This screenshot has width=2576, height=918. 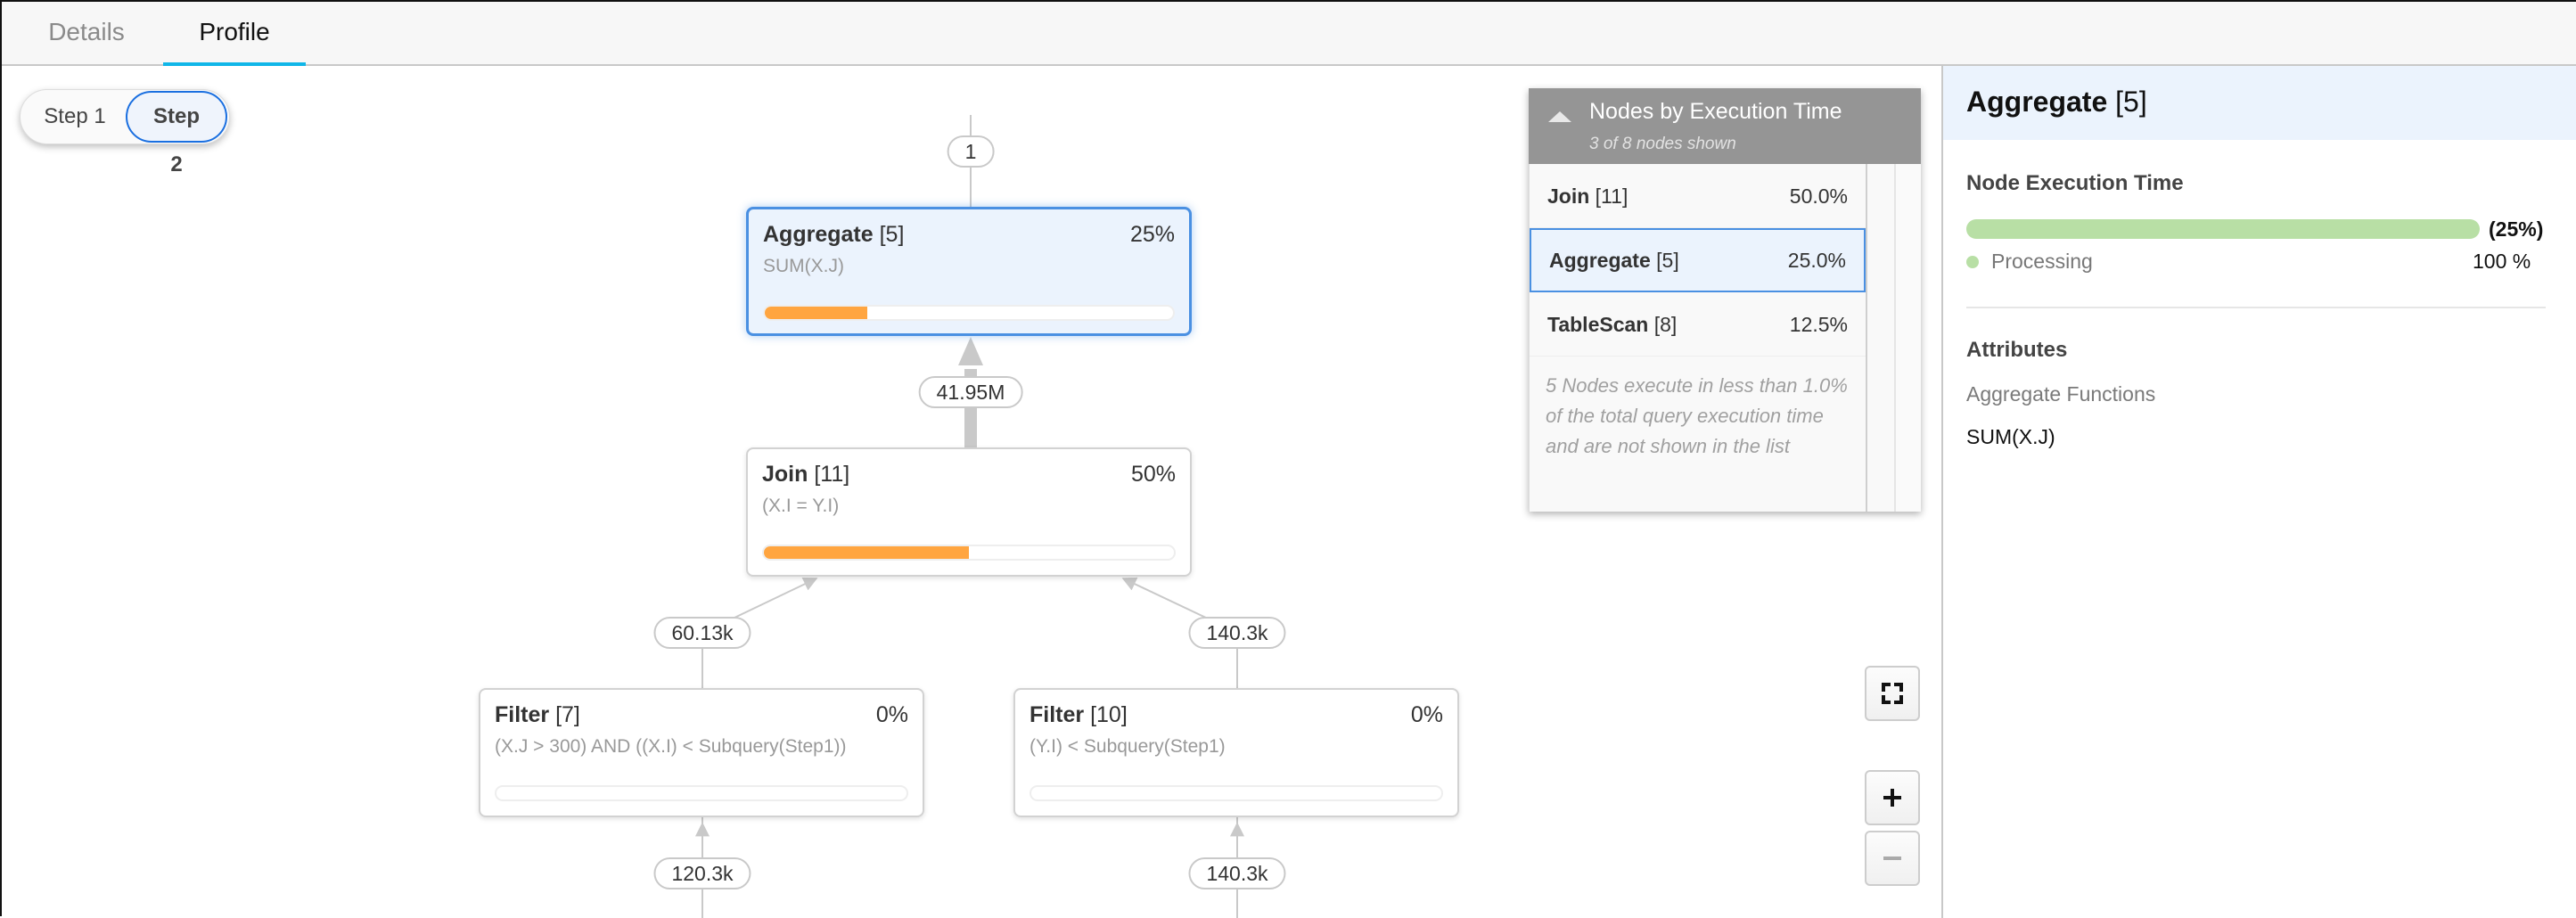 What do you see at coordinates (2502, 261) in the screenshot?
I see `processing-value: 100 %` at bounding box center [2502, 261].